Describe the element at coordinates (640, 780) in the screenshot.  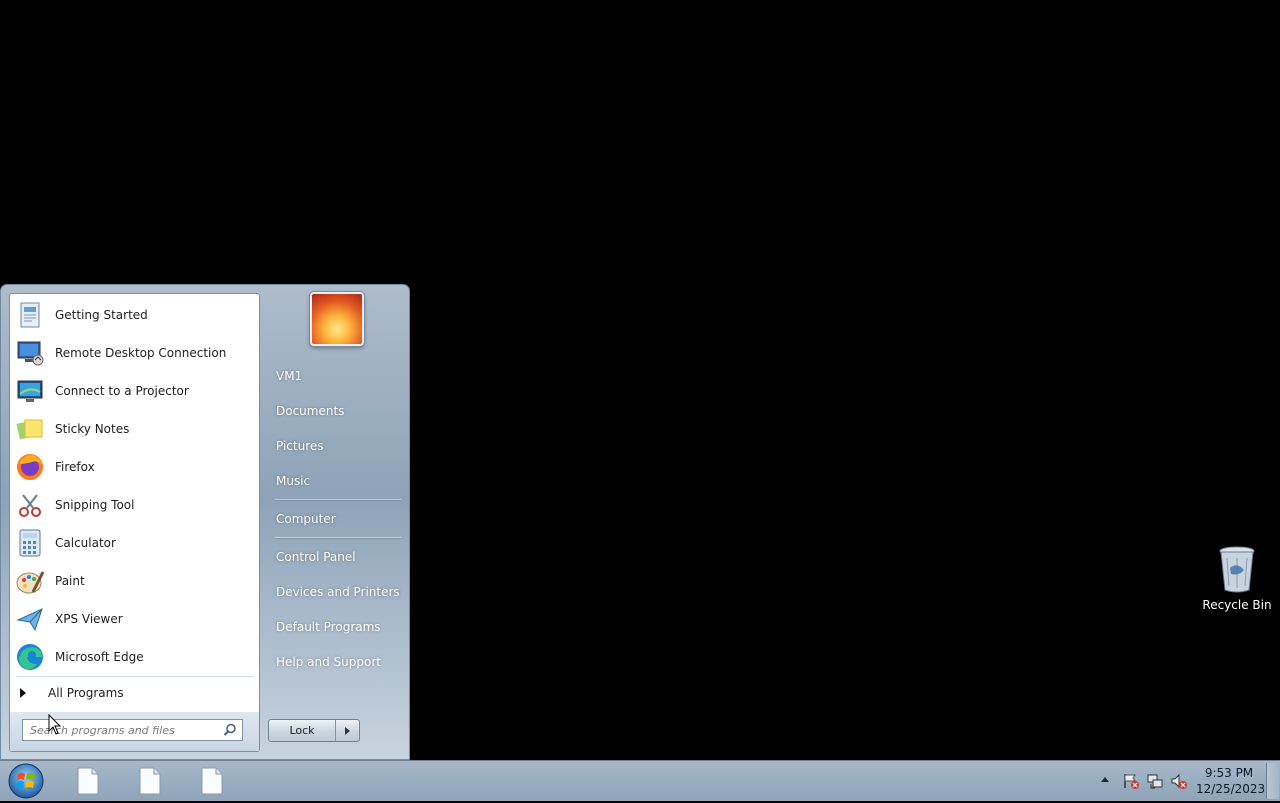
I see `taskbar: 9:53 PM 12/25/2023` at that location.